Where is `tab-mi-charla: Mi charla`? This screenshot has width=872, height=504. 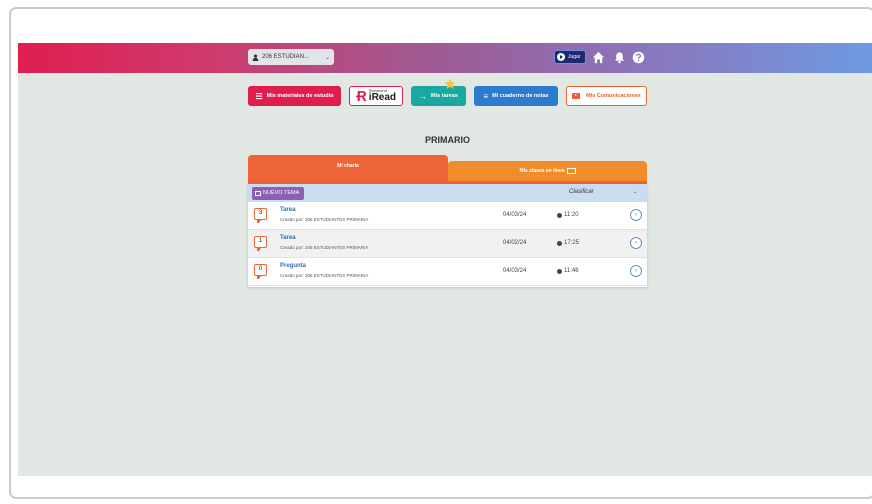
tab-mi-charla: Mi charla is located at coordinates (348, 168).